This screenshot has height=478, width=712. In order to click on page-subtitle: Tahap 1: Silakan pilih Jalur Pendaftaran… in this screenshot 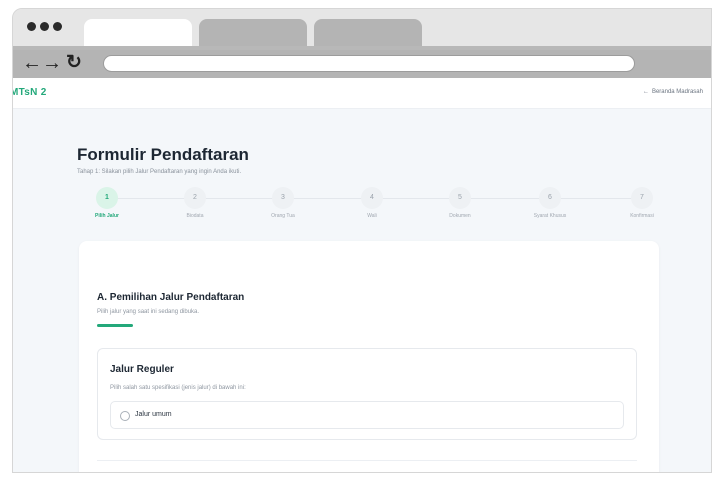, I will do `click(159, 172)`.